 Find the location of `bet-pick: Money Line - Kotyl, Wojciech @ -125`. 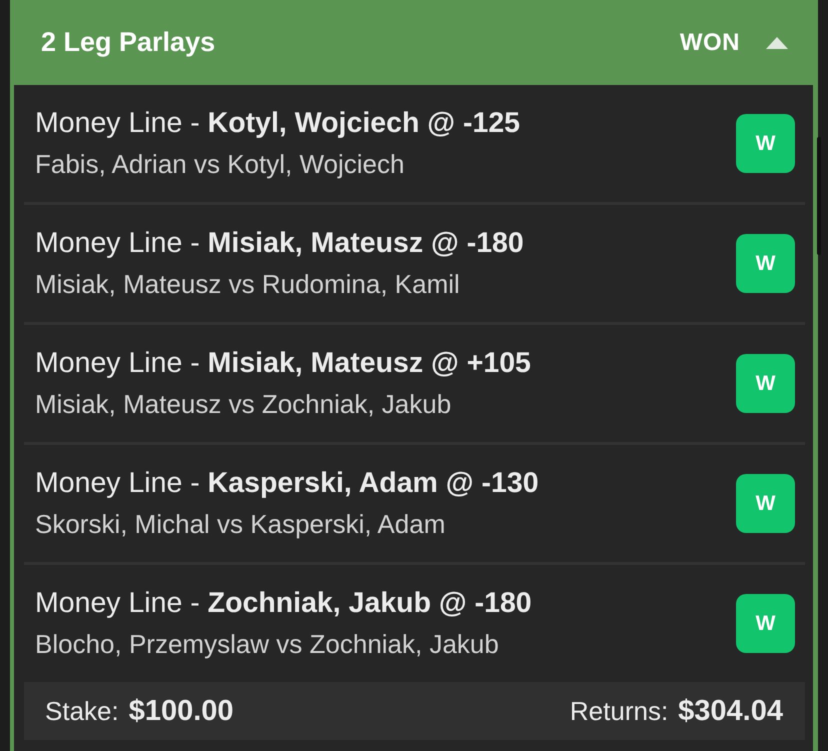

bet-pick: Money Line - Kotyl, Wojciech @ -125 is located at coordinates (278, 123).